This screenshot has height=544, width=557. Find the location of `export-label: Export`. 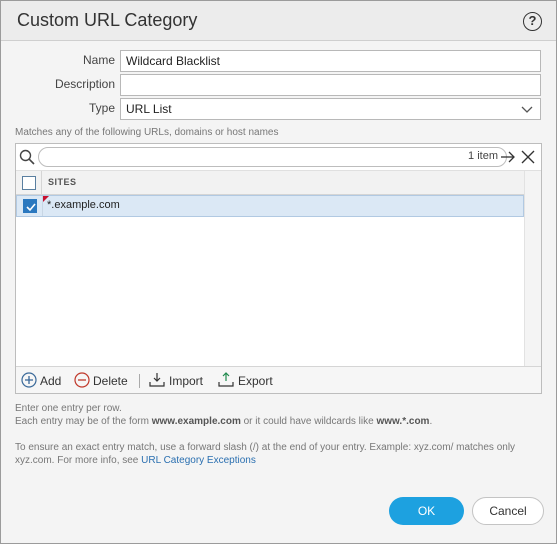

export-label: Export is located at coordinates (255, 381).